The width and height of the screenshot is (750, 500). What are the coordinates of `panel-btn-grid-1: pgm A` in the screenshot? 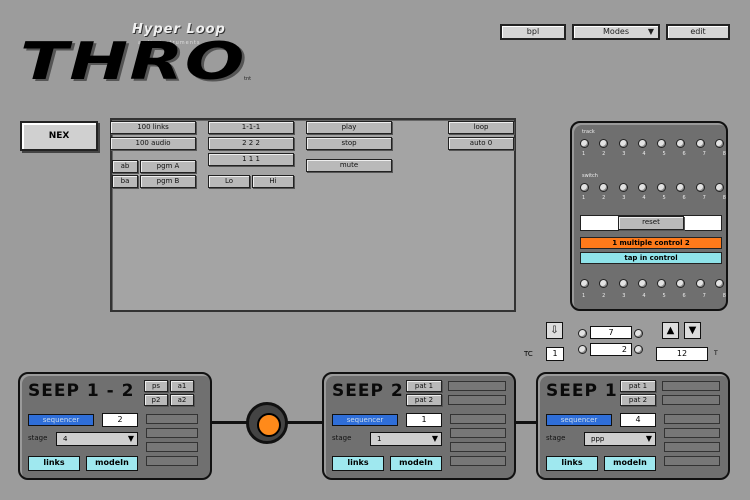 It's located at (168, 166).